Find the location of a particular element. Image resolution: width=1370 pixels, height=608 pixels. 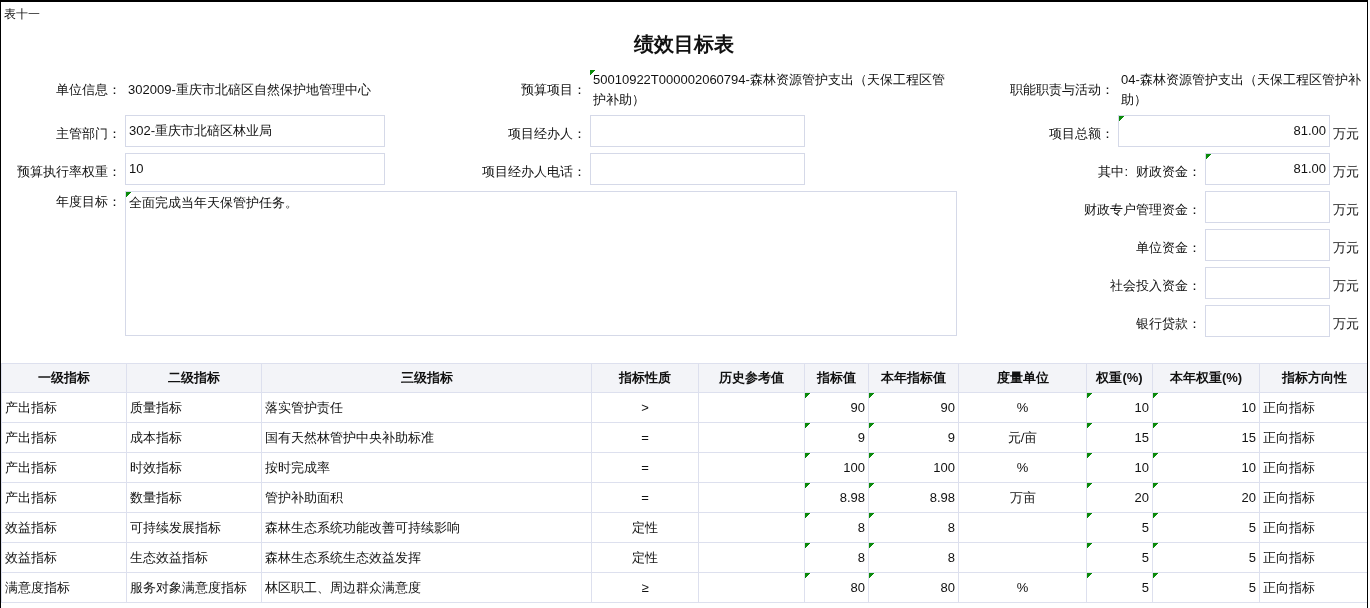

table-cell: 90 is located at coordinates (836, 407).